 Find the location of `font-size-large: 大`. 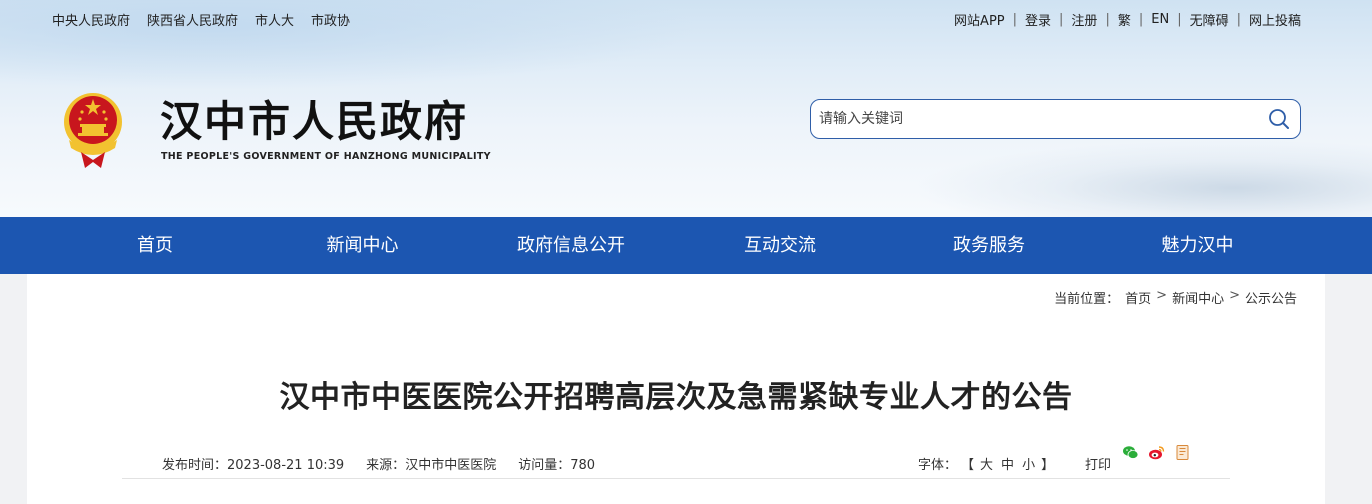

font-size-large: 大 is located at coordinates (986, 463).